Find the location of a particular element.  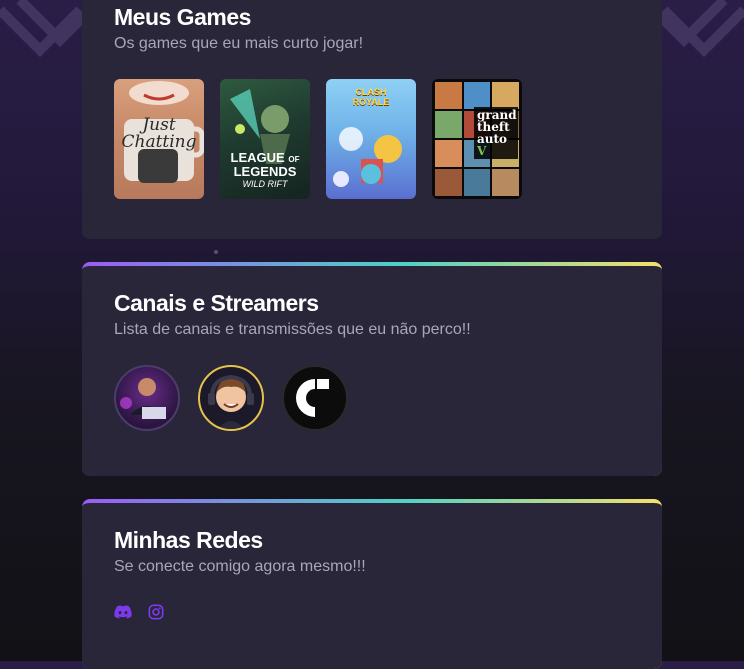

league-text-3: LEGENDS is located at coordinates (265, 171).